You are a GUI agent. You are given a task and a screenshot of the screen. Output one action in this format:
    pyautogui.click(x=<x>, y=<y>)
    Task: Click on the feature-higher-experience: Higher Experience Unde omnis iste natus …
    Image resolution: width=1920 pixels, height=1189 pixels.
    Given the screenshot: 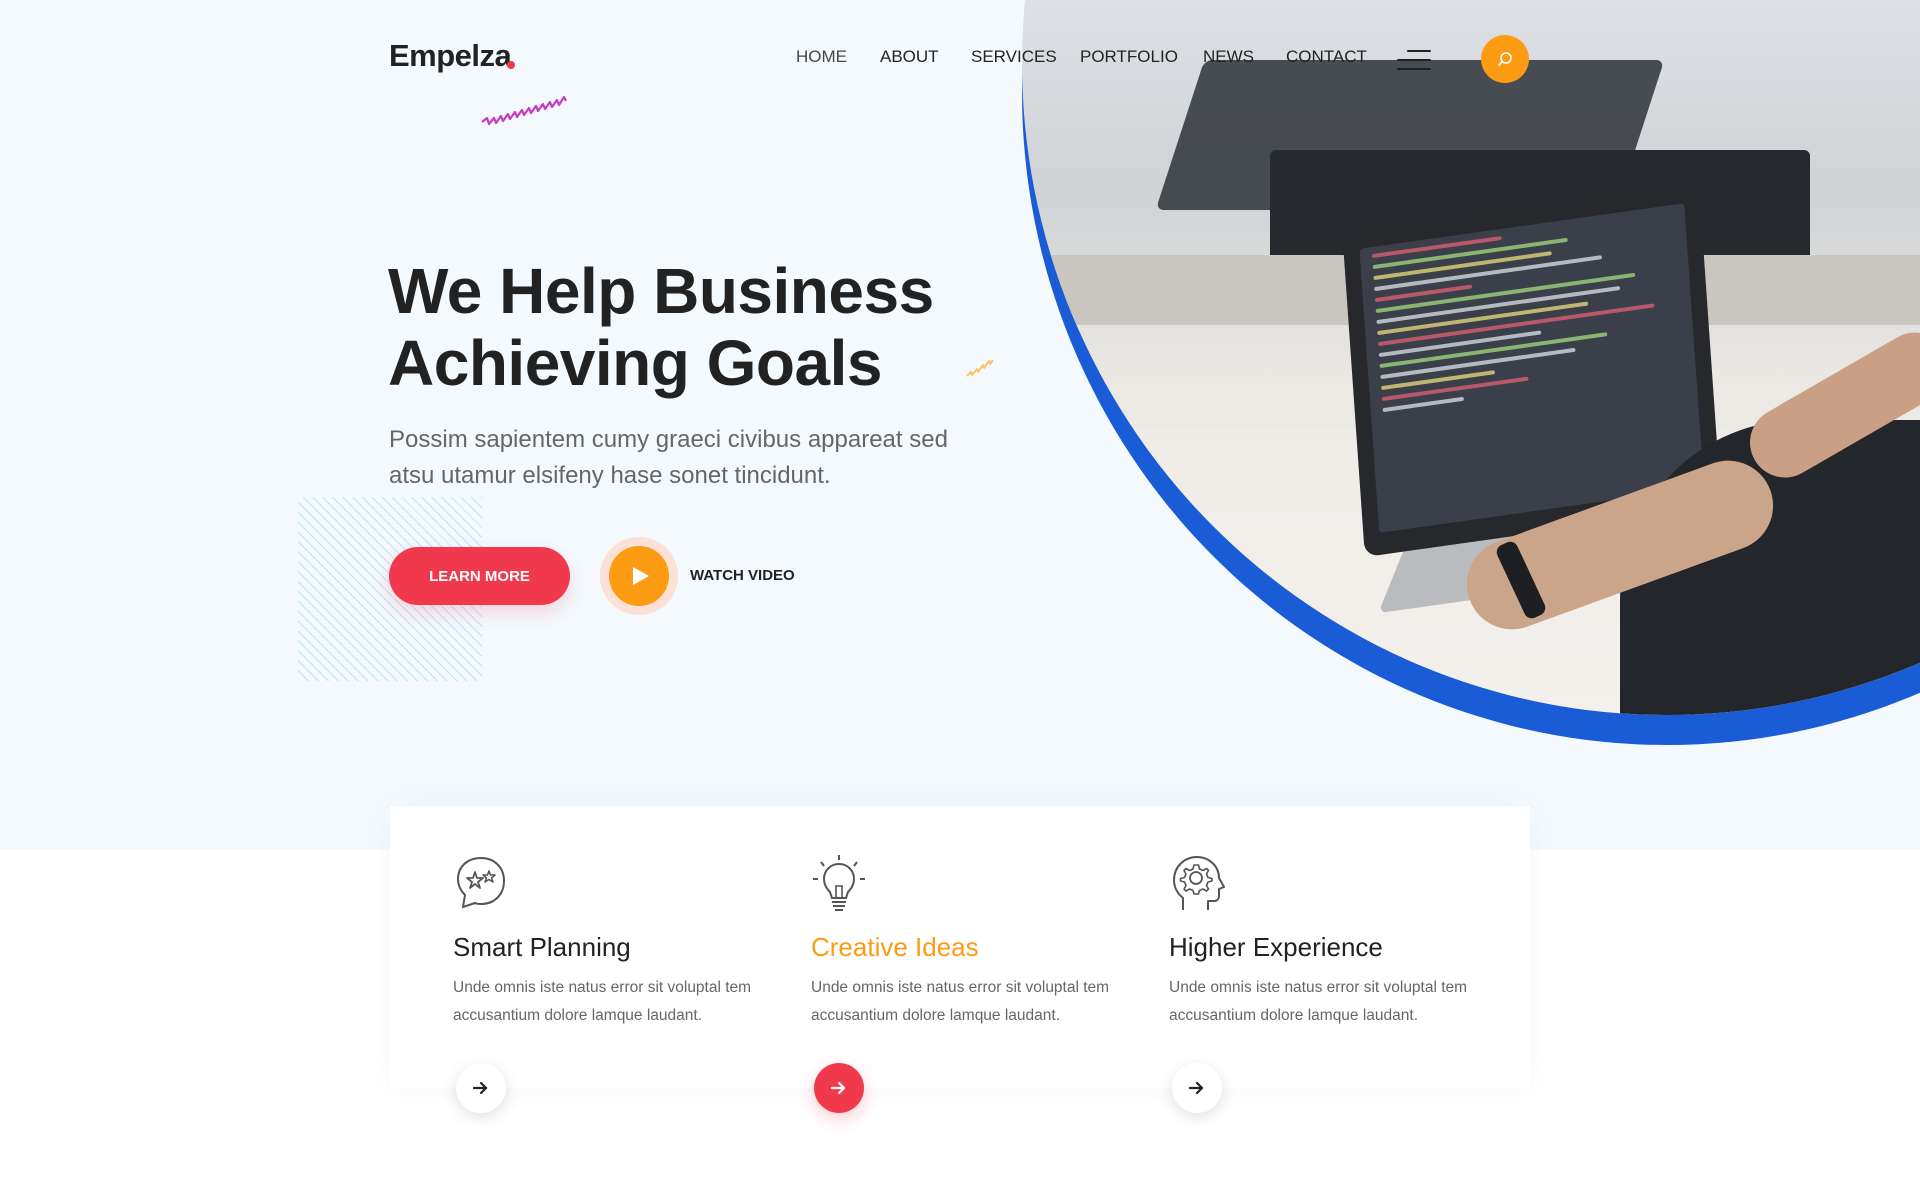 What is the action you would take?
    pyautogui.click(x=1286, y=959)
    